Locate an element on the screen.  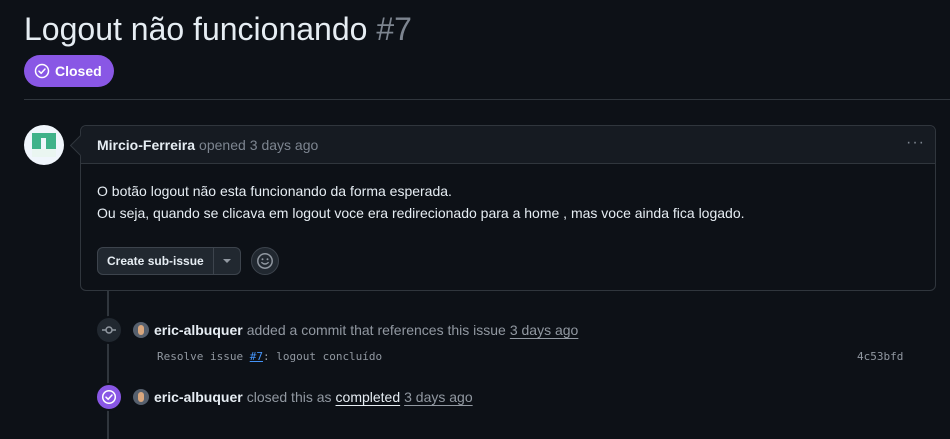
issue-closed-icon is located at coordinates (109, 397).